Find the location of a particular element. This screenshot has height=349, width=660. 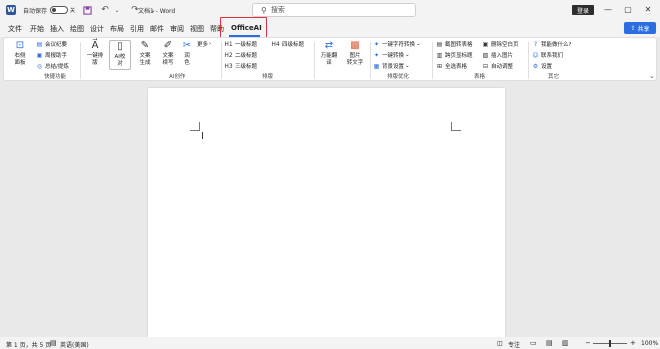

heading4-button: H4 四级标题 is located at coordinates (287, 44).